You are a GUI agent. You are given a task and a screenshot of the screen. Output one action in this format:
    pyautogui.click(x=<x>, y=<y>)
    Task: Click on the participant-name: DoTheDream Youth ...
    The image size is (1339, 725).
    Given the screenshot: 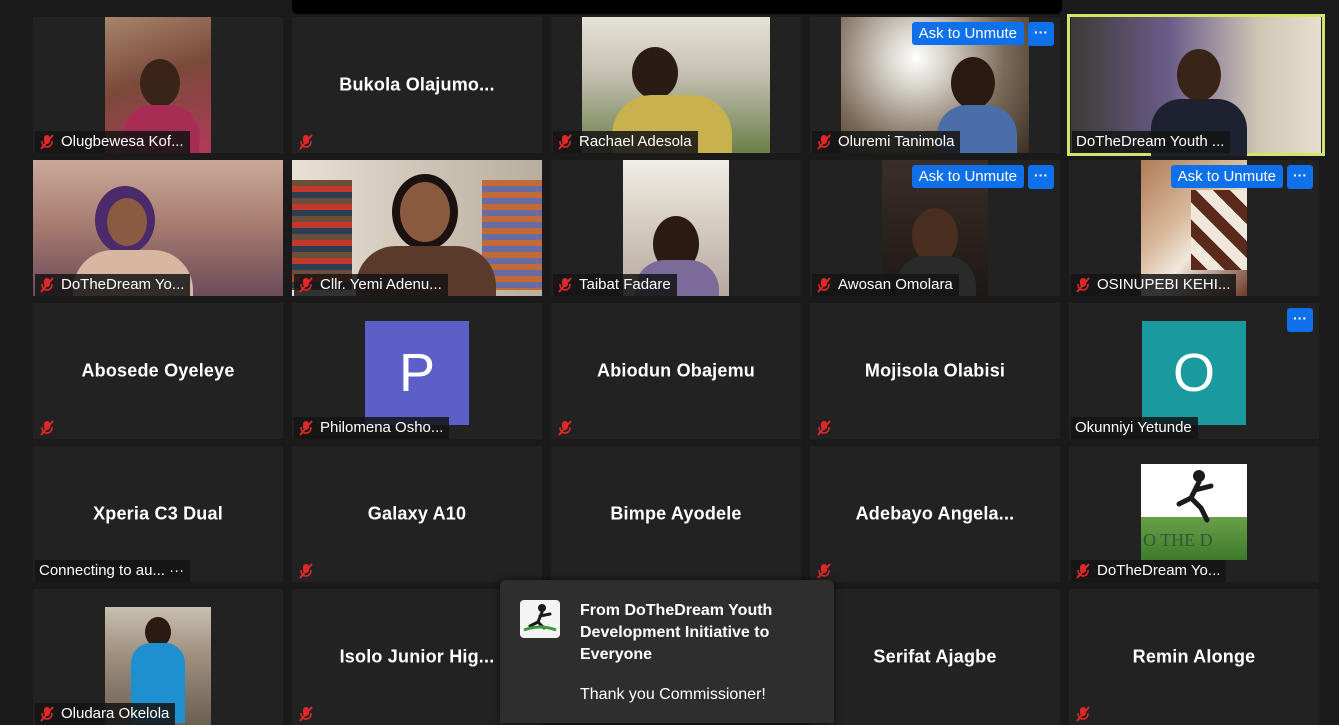 What is the action you would take?
    pyautogui.click(x=1150, y=141)
    